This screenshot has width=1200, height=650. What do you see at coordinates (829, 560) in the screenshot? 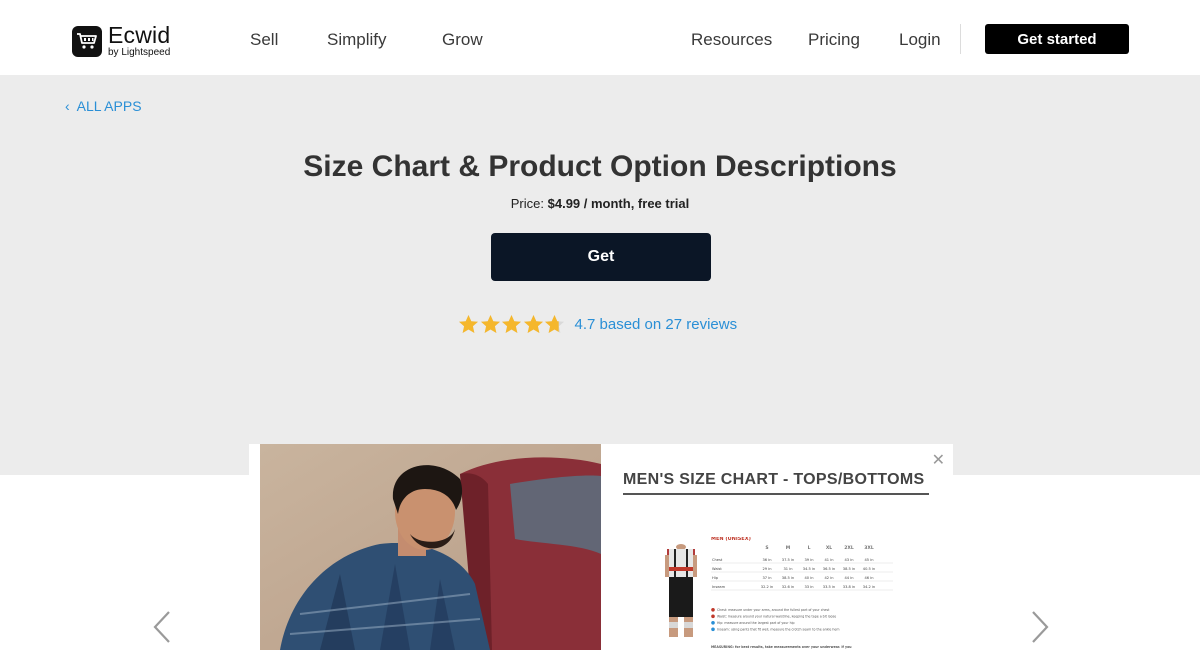
I see `size-cell: 41 in` at bounding box center [829, 560].